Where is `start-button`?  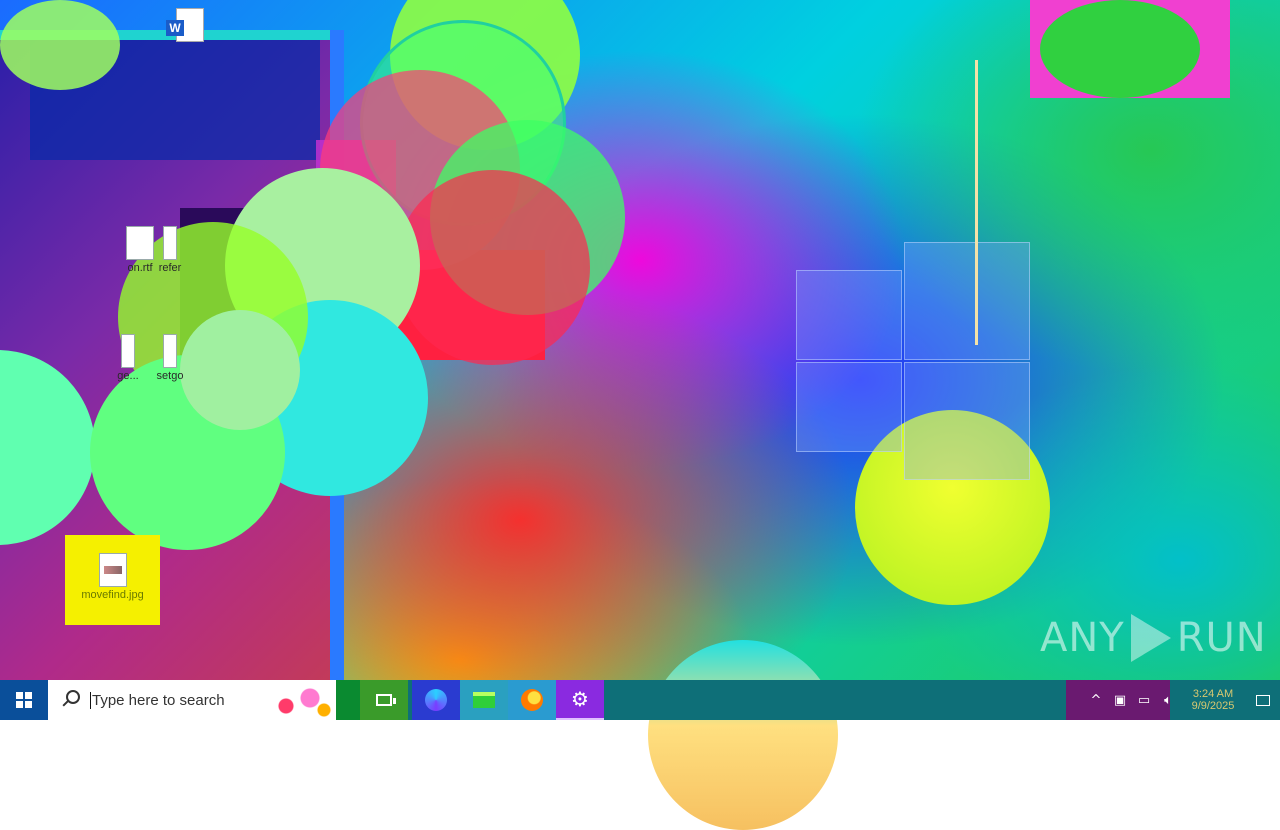 start-button is located at coordinates (24, 700).